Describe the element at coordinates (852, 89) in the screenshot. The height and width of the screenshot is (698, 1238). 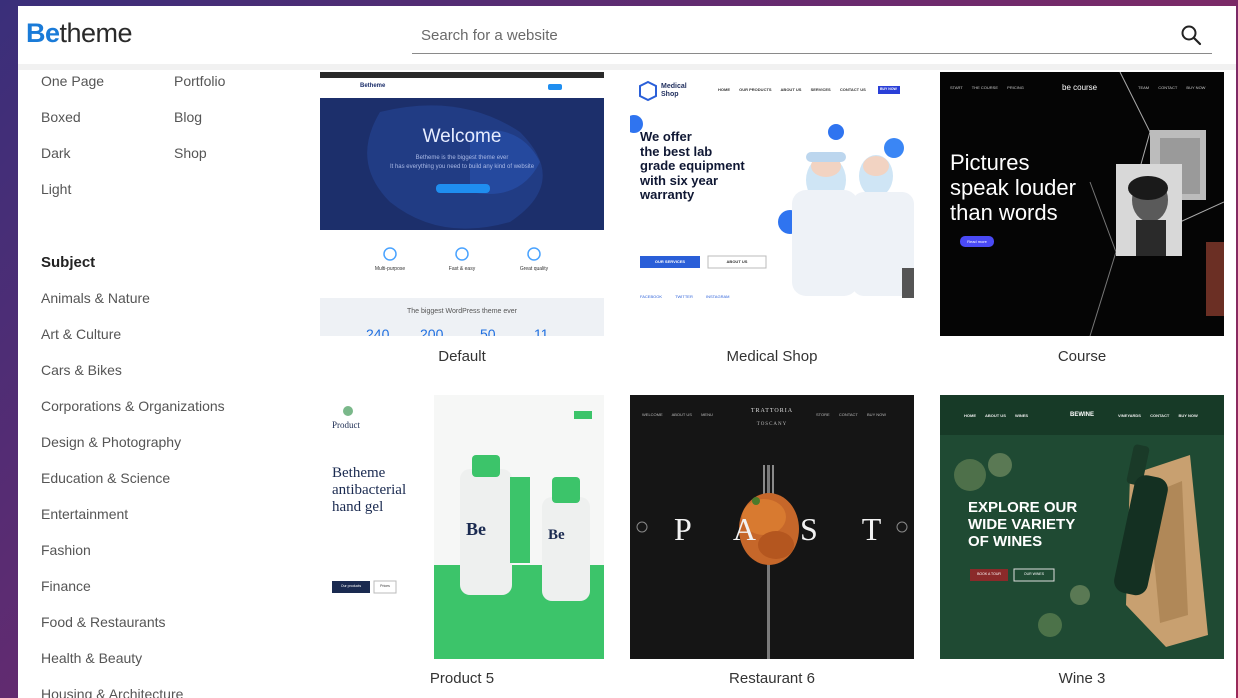
I see `medical-nav-contact: CONTACT US` at that location.